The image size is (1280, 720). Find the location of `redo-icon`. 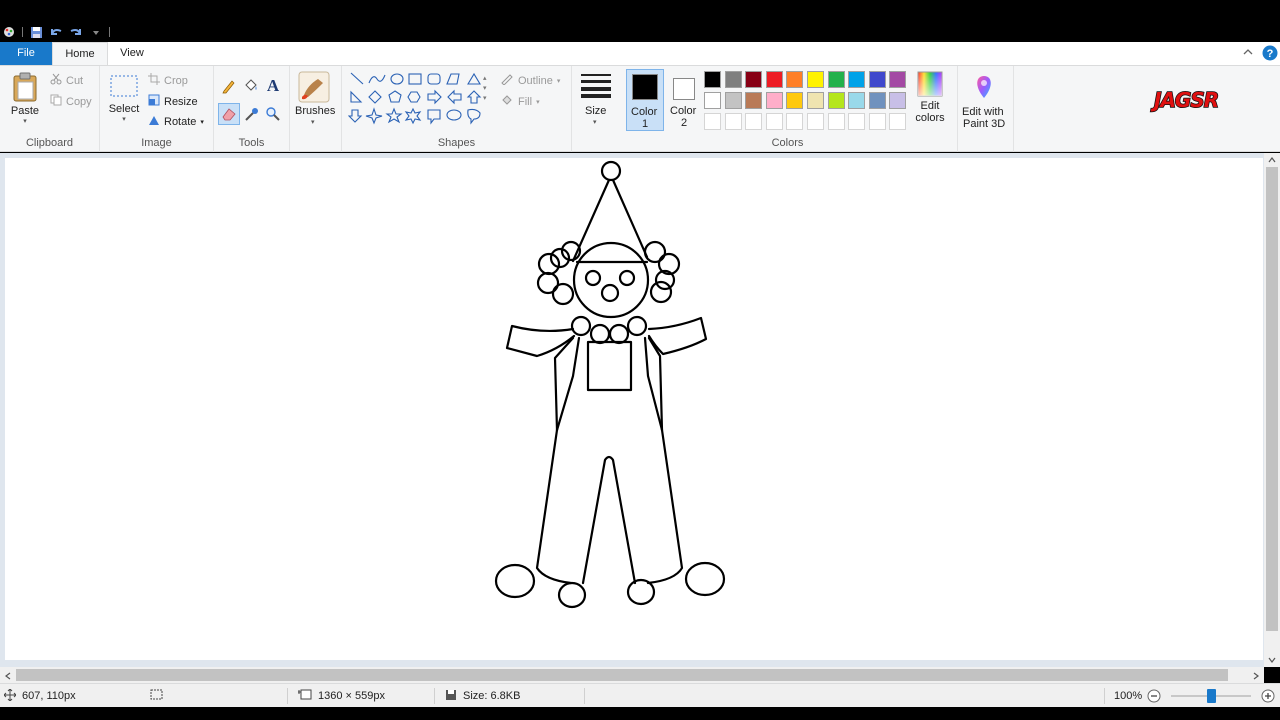

redo-icon is located at coordinates (76, 32).